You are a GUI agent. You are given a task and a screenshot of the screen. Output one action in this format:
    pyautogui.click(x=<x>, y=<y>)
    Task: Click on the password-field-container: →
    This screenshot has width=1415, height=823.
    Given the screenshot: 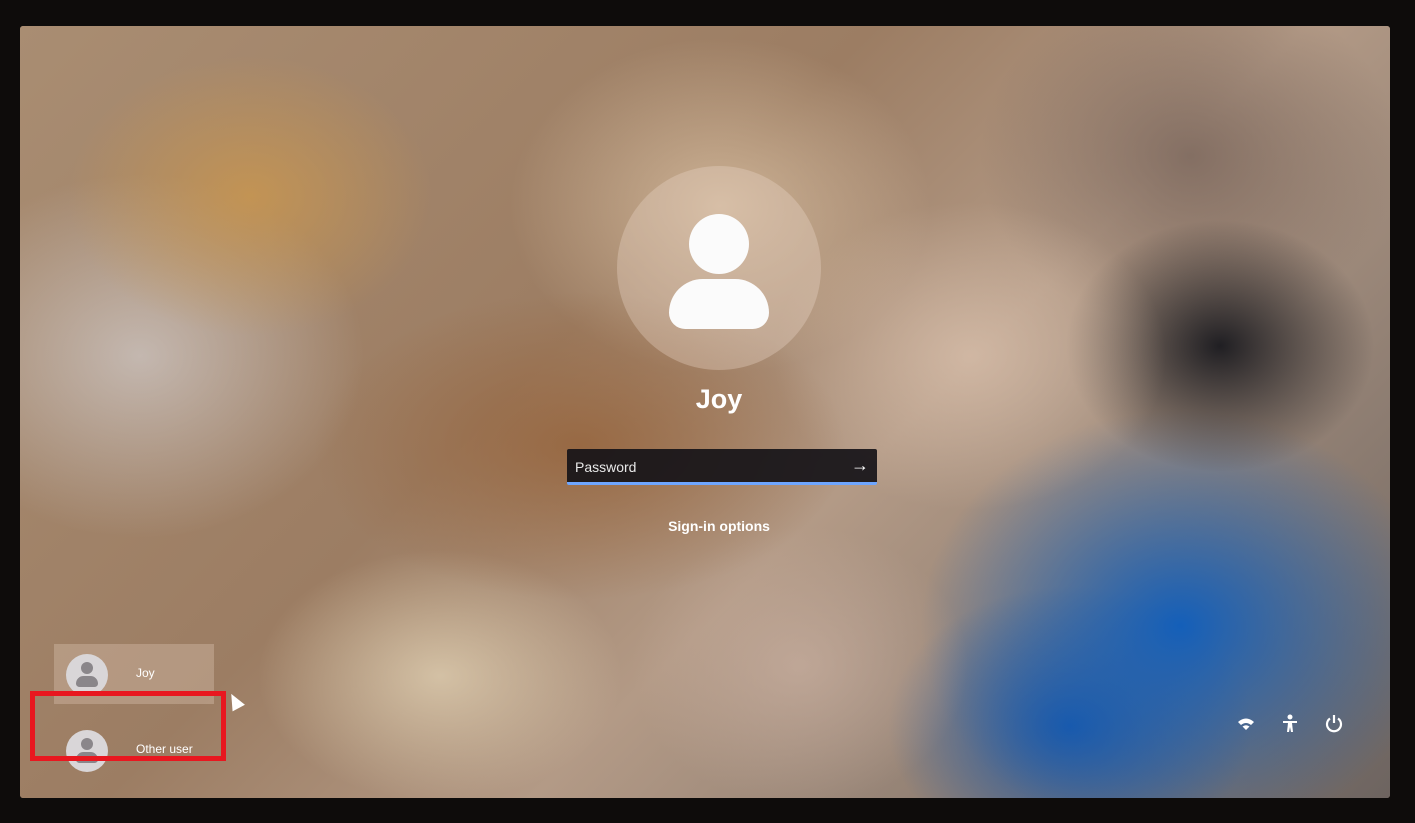 What is the action you would take?
    pyautogui.click(x=722, y=467)
    